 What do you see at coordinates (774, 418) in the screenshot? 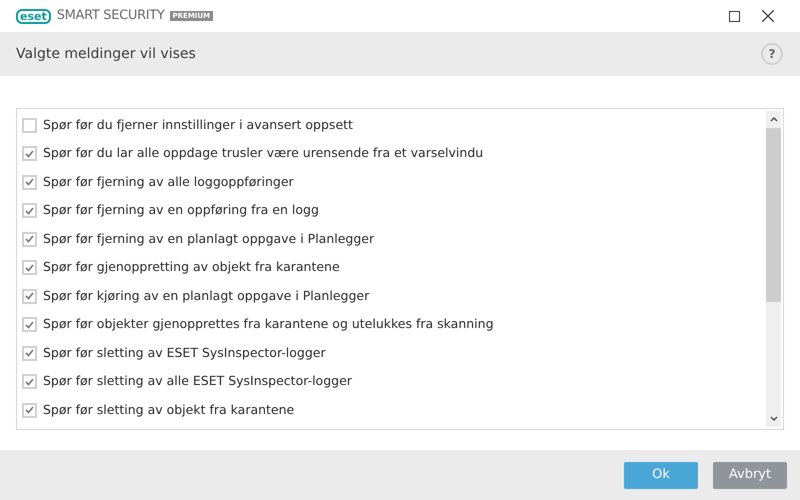
I see `scroll-down-icon` at bounding box center [774, 418].